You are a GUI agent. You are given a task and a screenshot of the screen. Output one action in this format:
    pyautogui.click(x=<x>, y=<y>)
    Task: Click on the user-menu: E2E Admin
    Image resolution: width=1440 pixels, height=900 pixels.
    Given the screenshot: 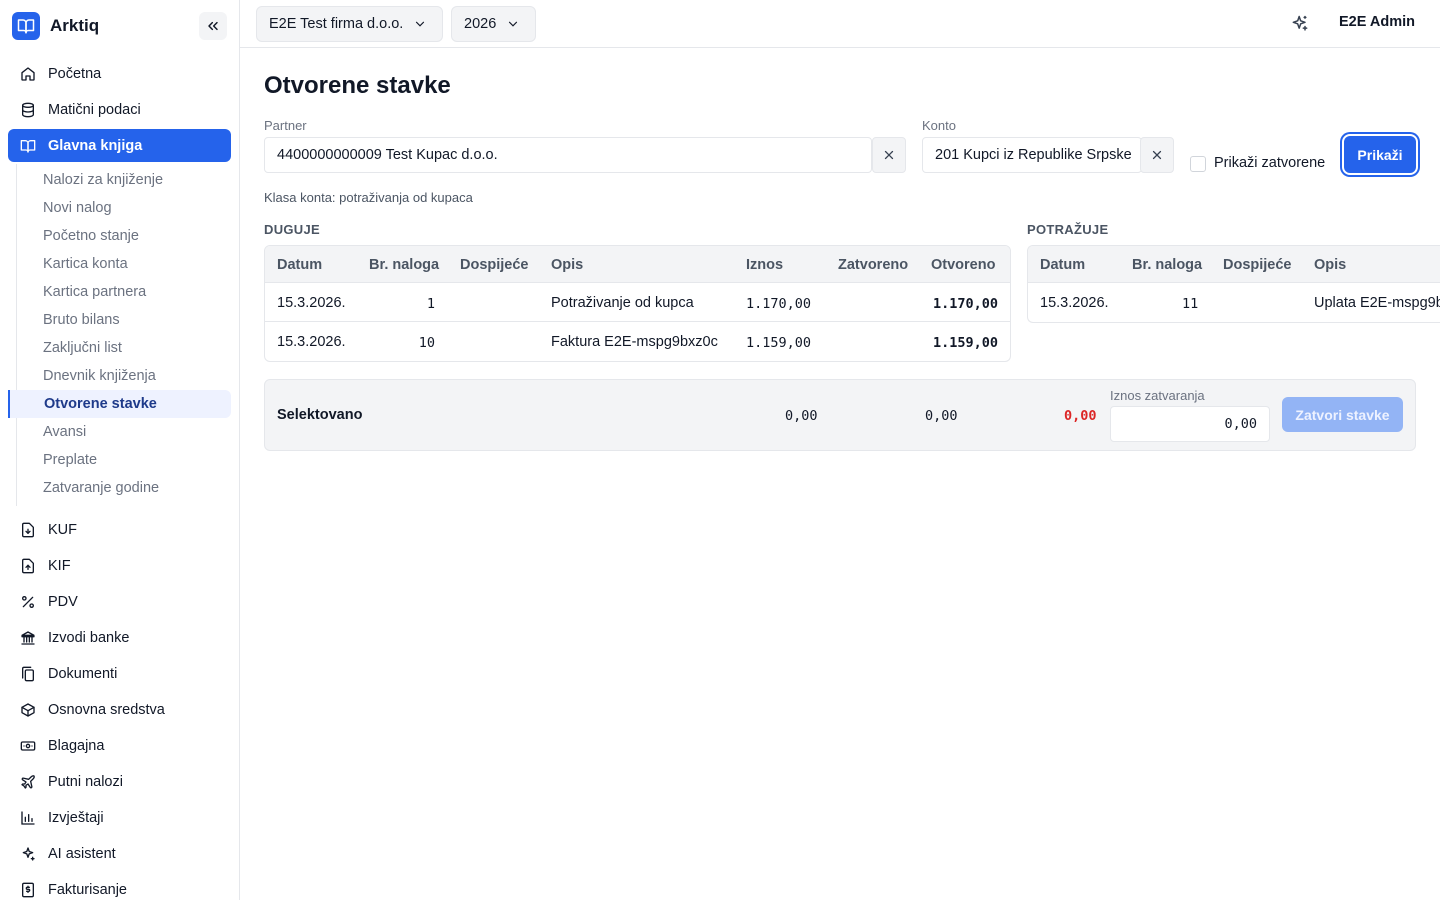 What is the action you would take?
    pyautogui.click(x=1377, y=22)
    